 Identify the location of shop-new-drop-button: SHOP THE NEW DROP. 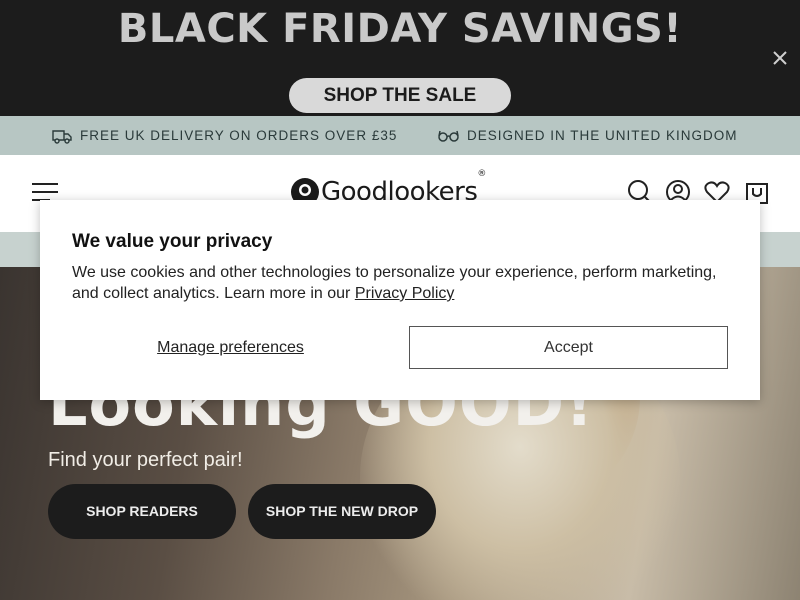
(342, 511).